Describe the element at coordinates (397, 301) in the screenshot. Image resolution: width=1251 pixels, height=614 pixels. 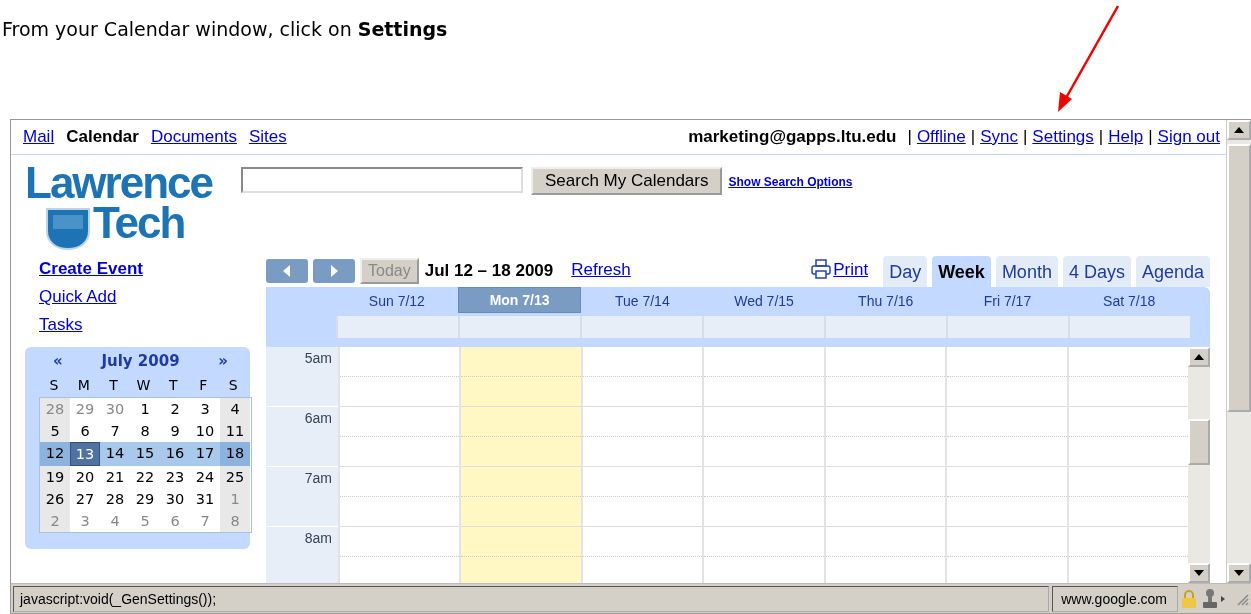
I see `day-header: Sun 7/12` at that location.